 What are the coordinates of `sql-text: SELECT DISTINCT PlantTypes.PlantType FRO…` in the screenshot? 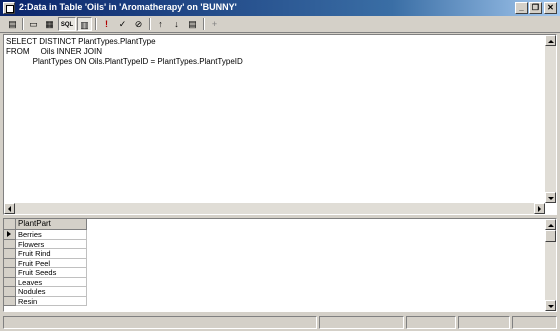 It's located at (124, 52).